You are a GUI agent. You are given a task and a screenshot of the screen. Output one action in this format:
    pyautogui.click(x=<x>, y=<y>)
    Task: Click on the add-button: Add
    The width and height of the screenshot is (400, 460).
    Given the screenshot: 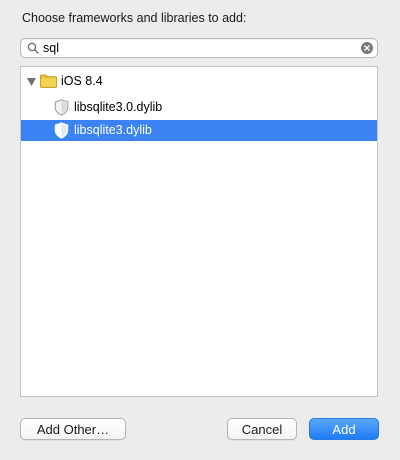 What is the action you would take?
    pyautogui.click(x=344, y=429)
    